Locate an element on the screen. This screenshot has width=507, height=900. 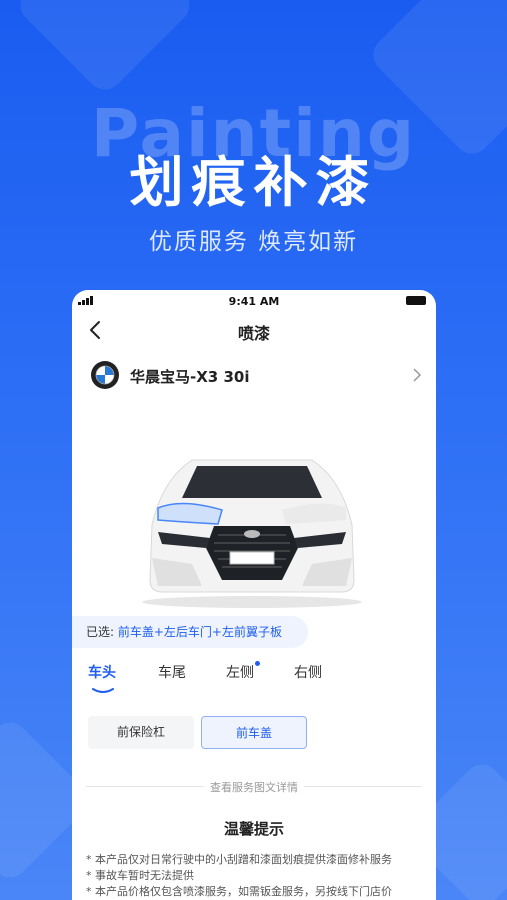
banner-subheadline: 优质服务 焕亮如新 is located at coordinates (253, 242).